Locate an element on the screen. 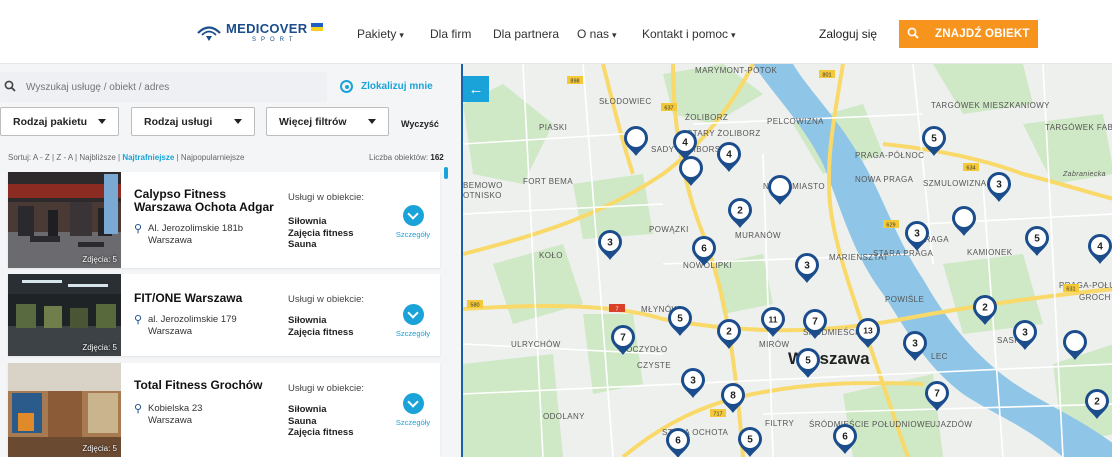  cluster-count: 7 is located at coordinates (815, 322).